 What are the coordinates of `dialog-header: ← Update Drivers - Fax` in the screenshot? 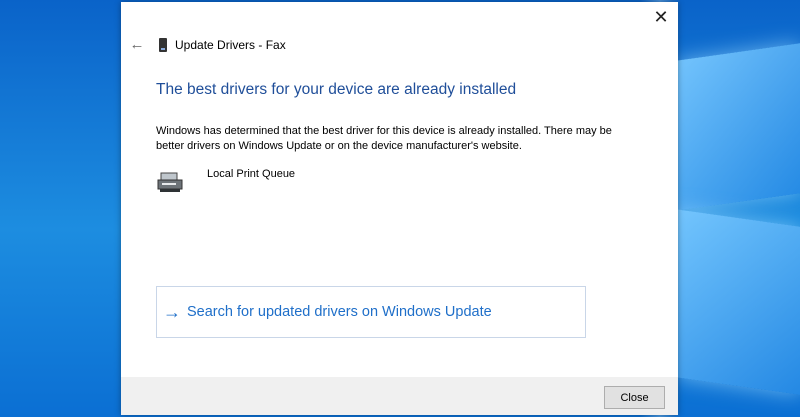 It's located at (206, 45).